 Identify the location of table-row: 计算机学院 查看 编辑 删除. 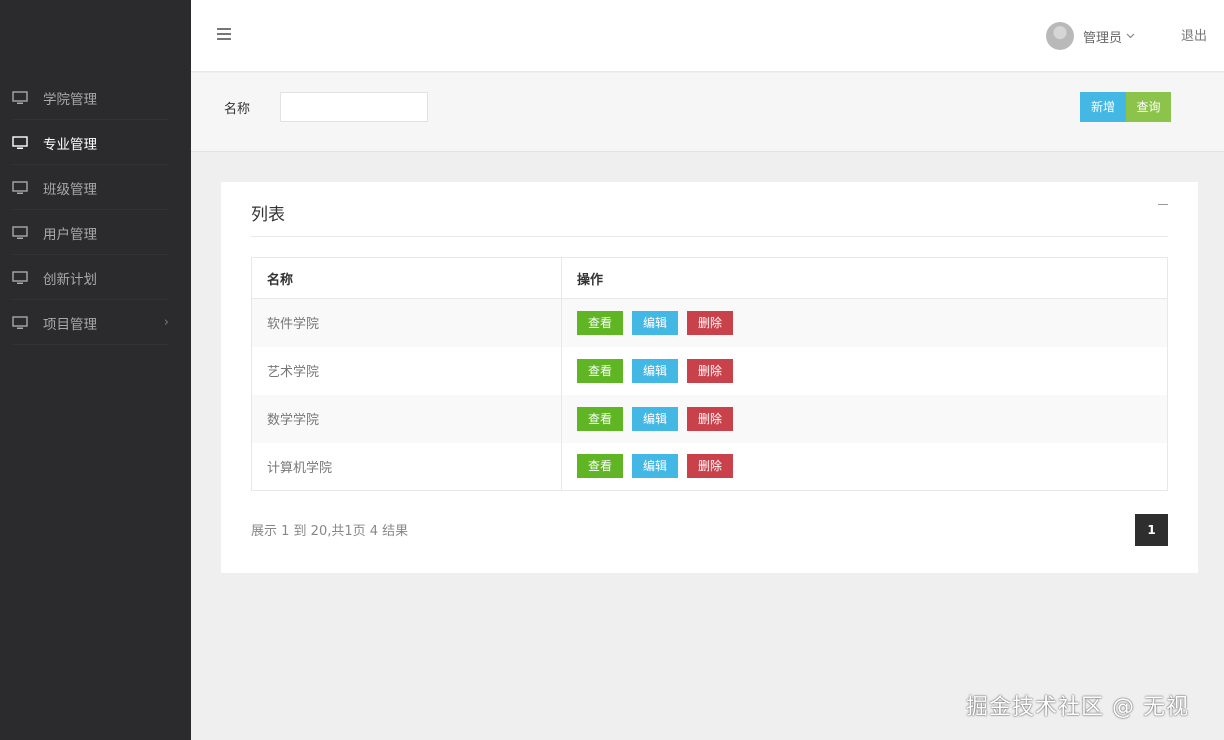
(709, 466).